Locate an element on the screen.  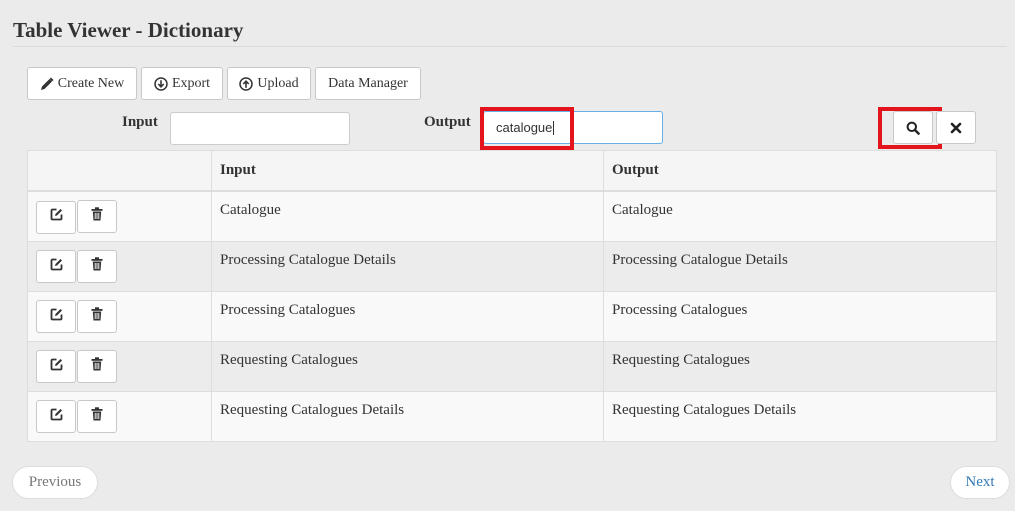
export-button: Export is located at coordinates (182, 83).